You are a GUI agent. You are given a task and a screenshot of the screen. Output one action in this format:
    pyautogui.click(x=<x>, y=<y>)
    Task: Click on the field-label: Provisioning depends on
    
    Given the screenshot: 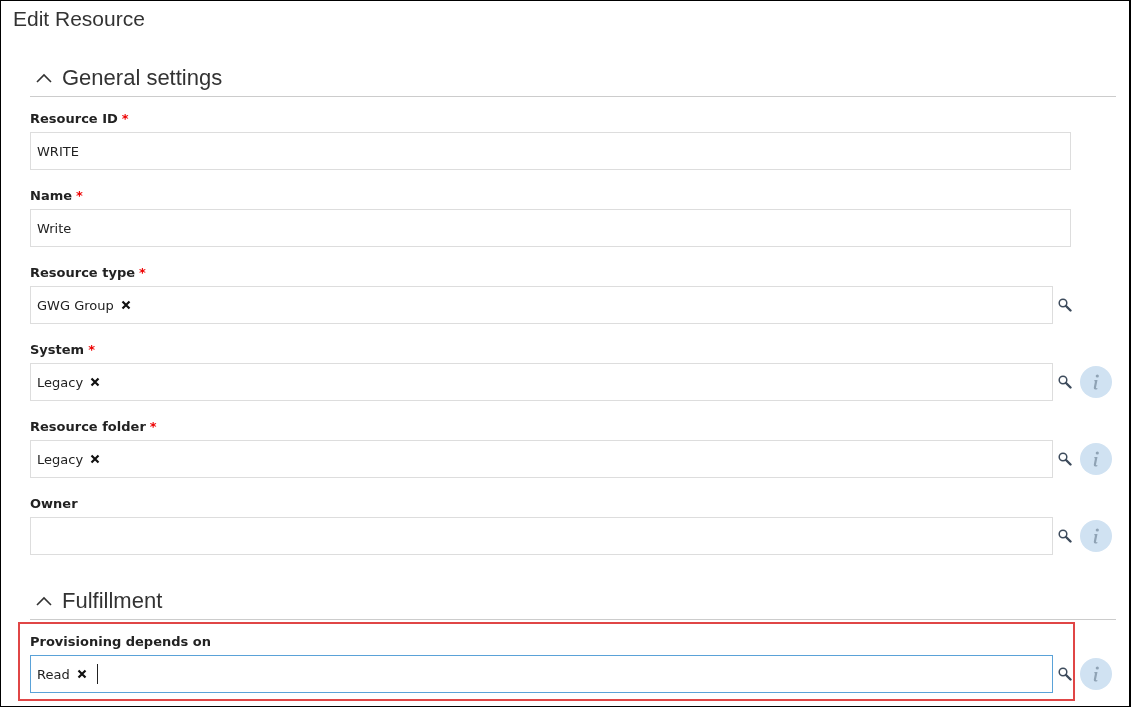 What is the action you would take?
    pyautogui.click(x=120, y=642)
    